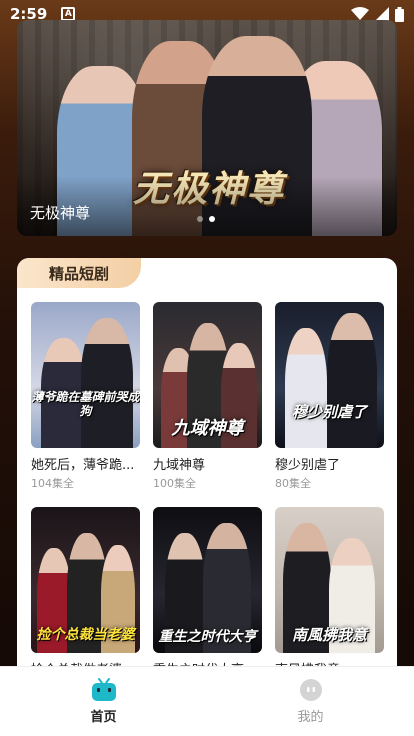  What do you see at coordinates (79, 273) in the screenshot?
I see `section-title: 精品短剧` at bounding box center [79, 273].